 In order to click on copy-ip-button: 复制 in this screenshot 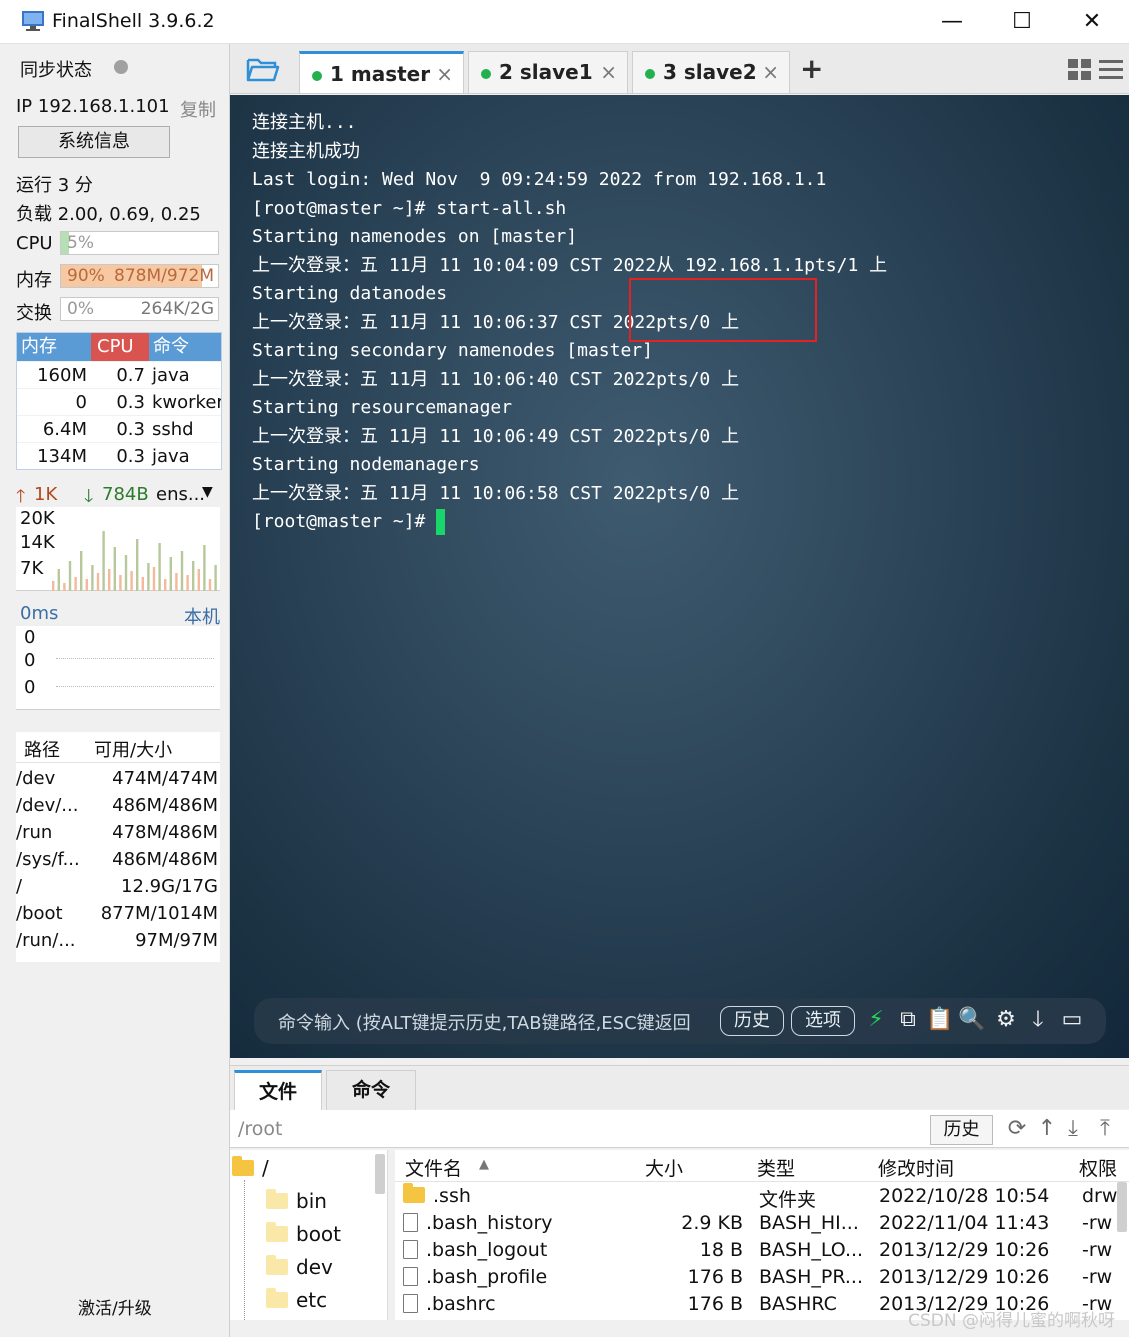, I will do `click(198, 109)`.